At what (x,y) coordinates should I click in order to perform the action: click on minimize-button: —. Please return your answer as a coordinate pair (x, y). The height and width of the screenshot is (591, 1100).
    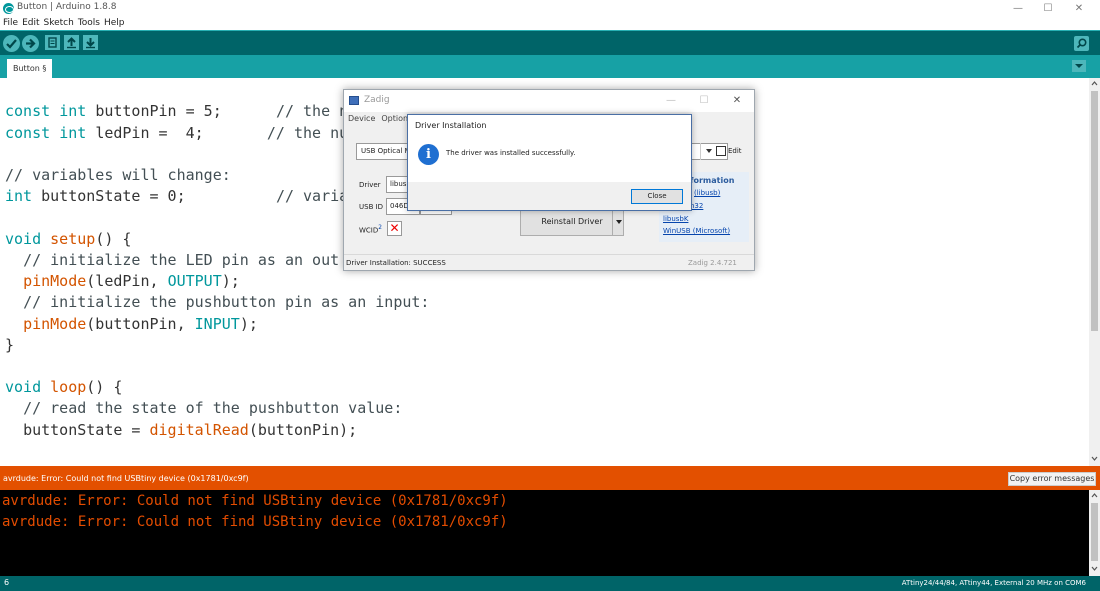
    Looking at the image, I should click on (1018, 8).